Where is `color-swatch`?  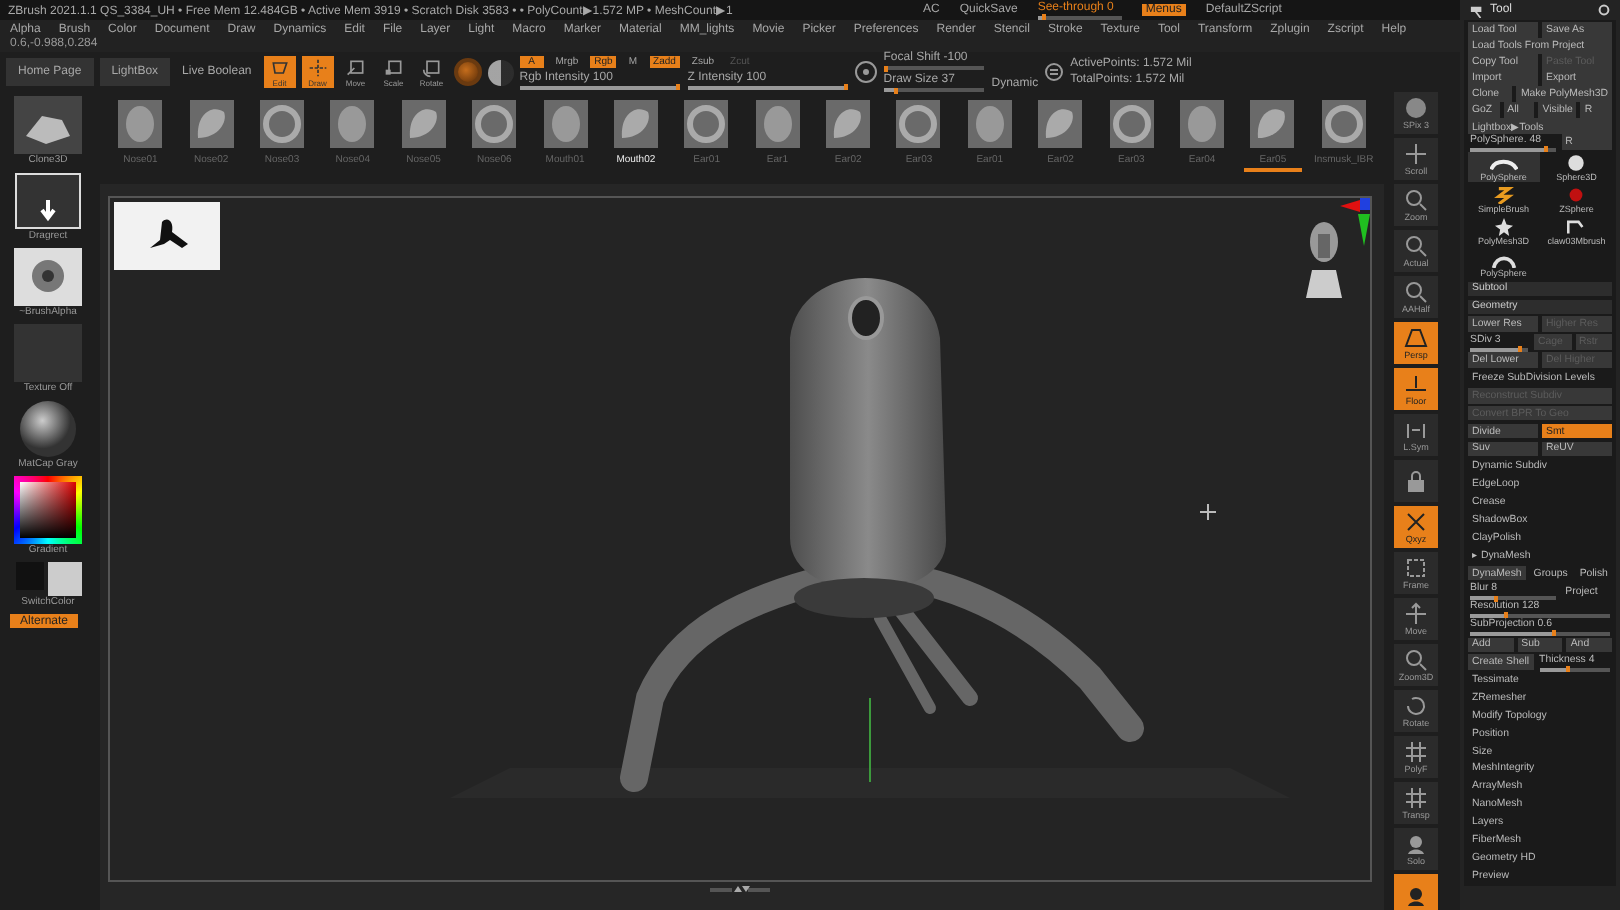
color-swatch is located at coordinates (64, 579).